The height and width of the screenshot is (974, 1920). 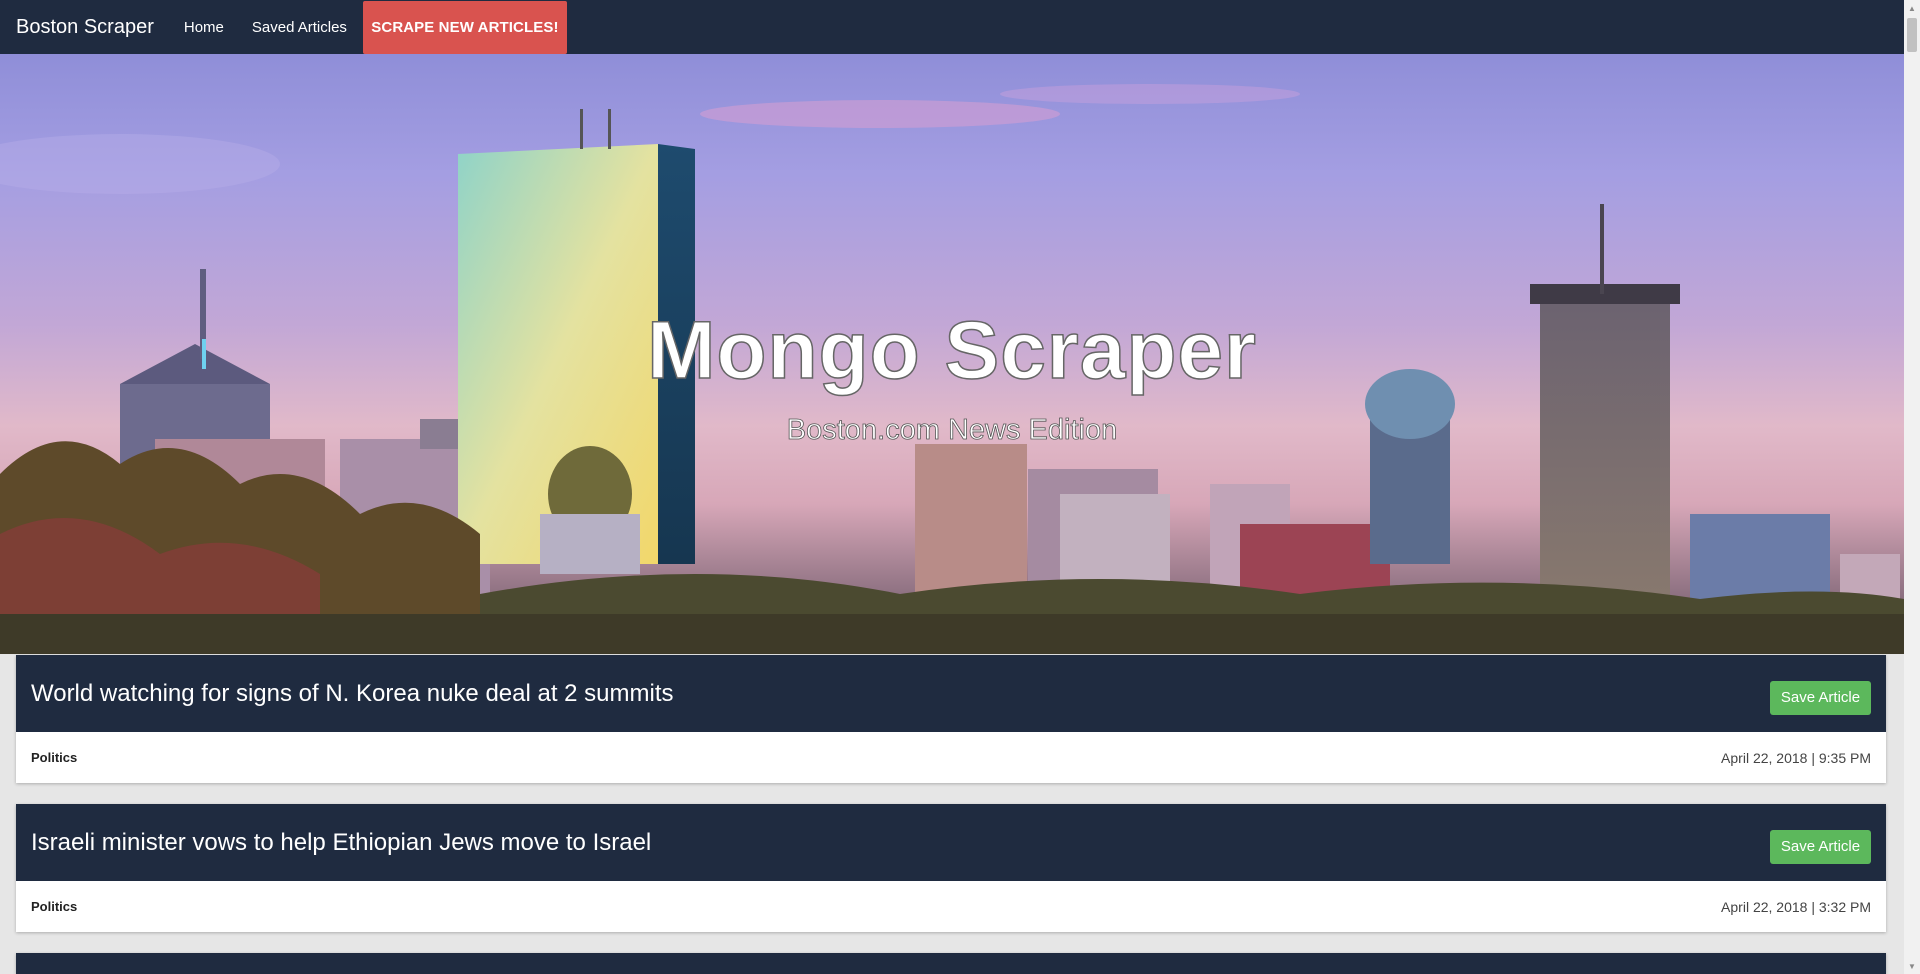 I want to click on nav-saved-articles-link: Saved Articles, so click(x=299, y=27).